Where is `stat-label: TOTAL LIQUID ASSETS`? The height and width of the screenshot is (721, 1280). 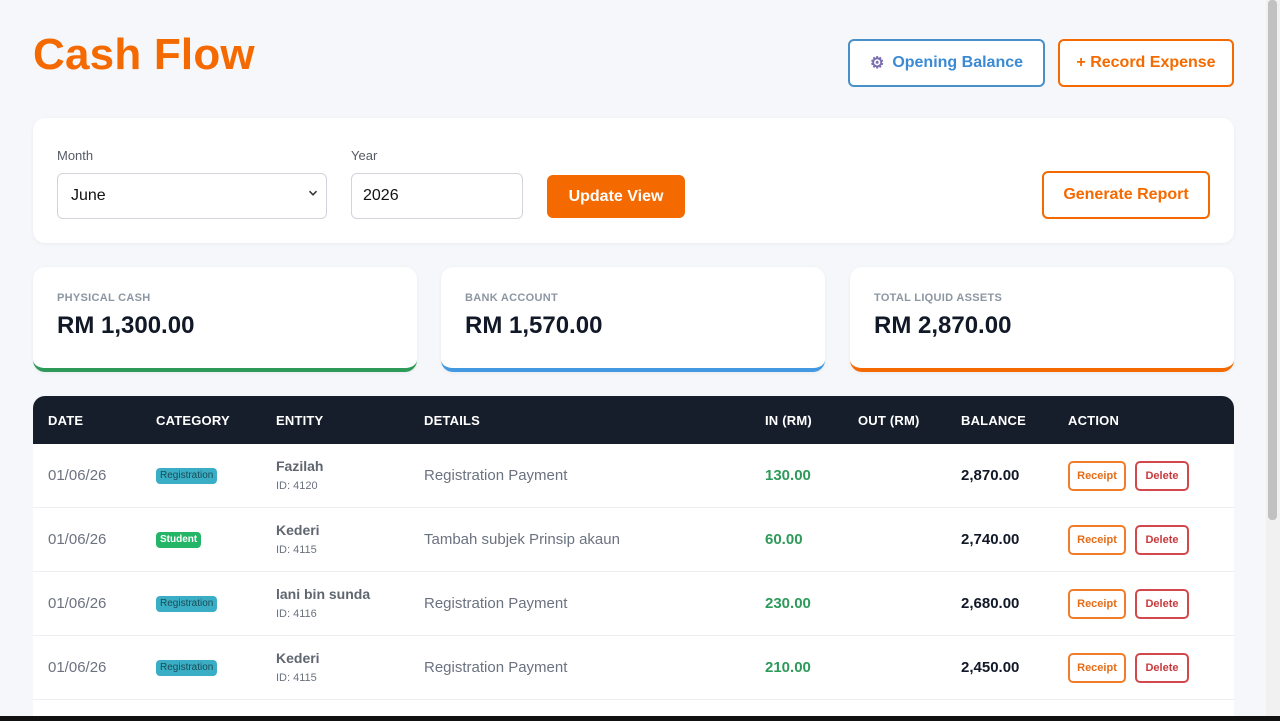 stat-label: TOTAL LIQUID ASSETS is located at coordinates (938, 298).